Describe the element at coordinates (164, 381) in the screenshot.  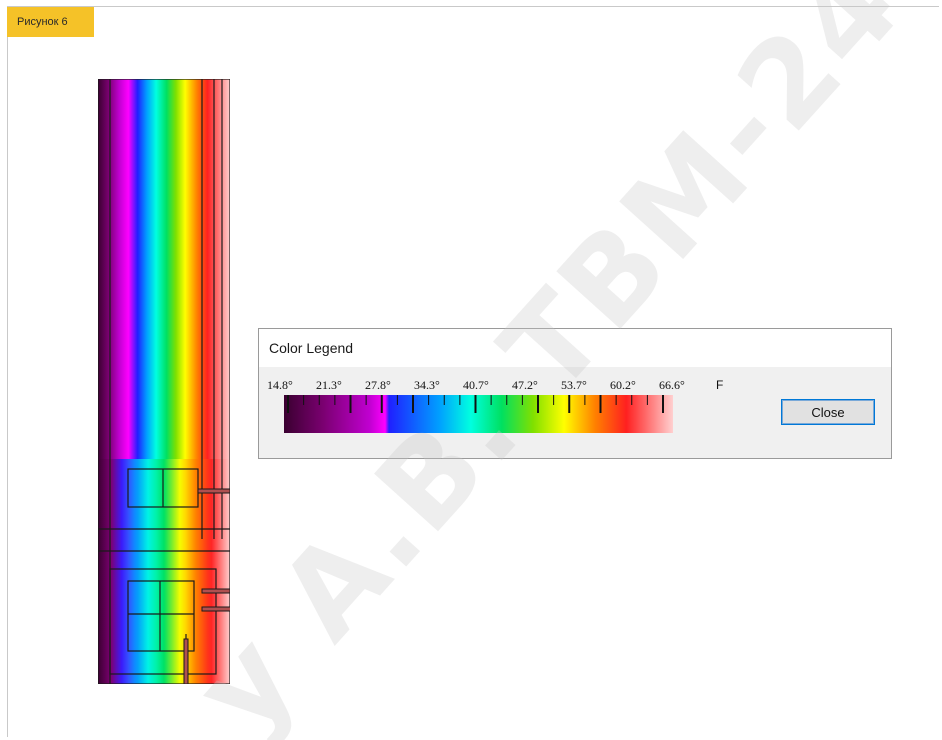
I see `thermal-wall-section-image` at that location.